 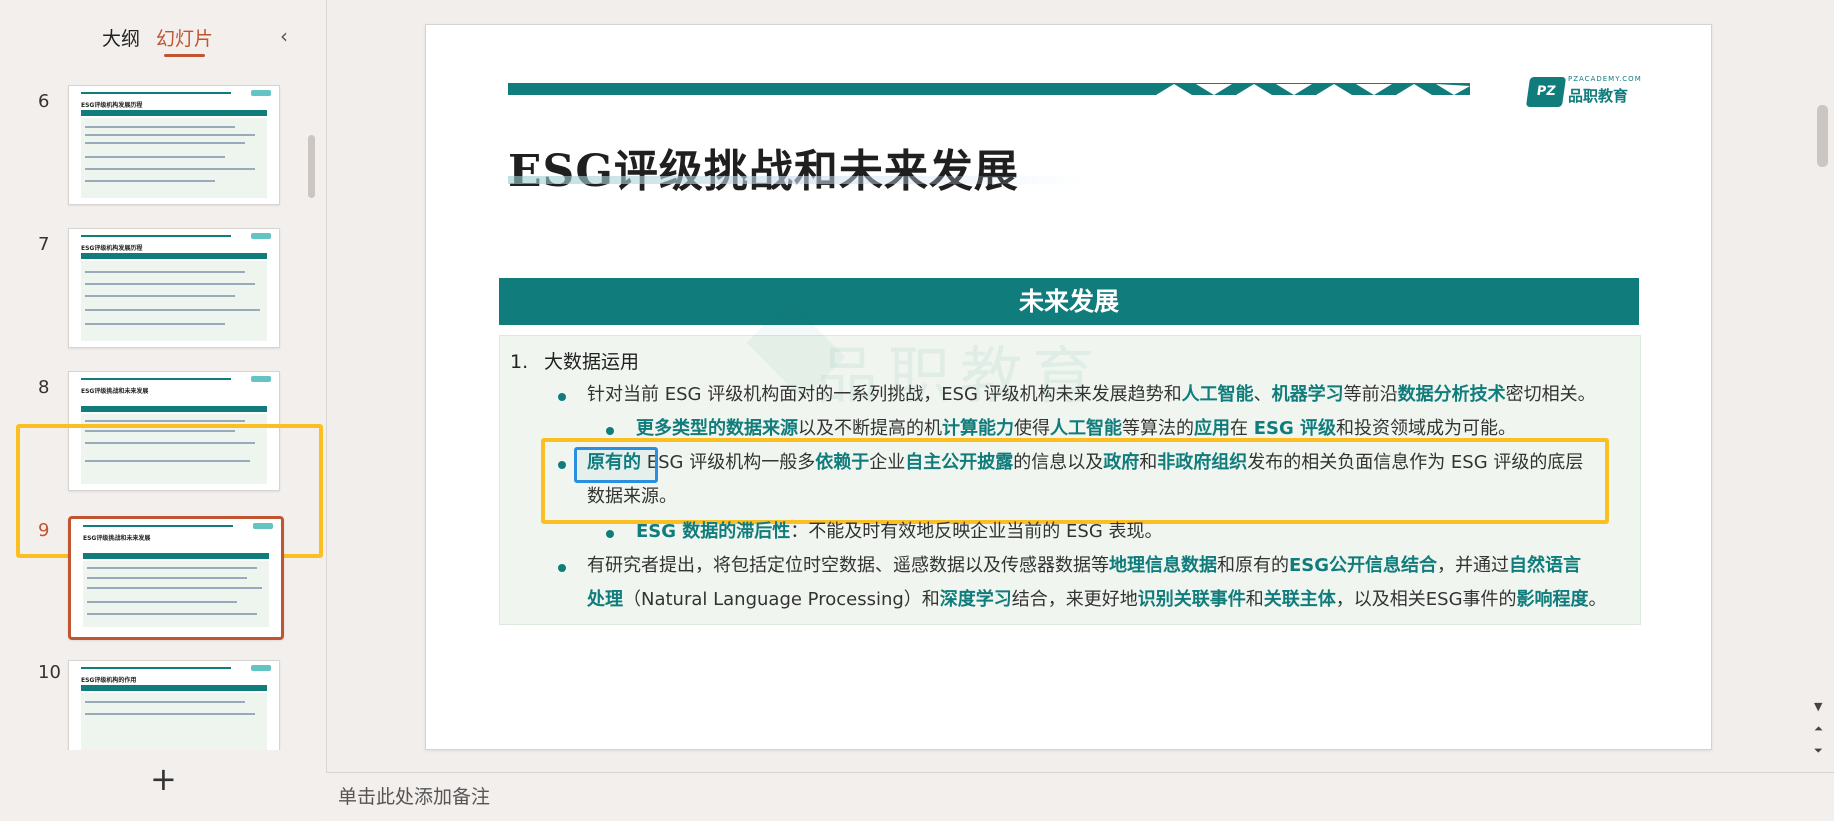 What do you see at coordinates (1080, 796) in the screenshot?
I see `notes-pane` at bounding box center [1080, 796].